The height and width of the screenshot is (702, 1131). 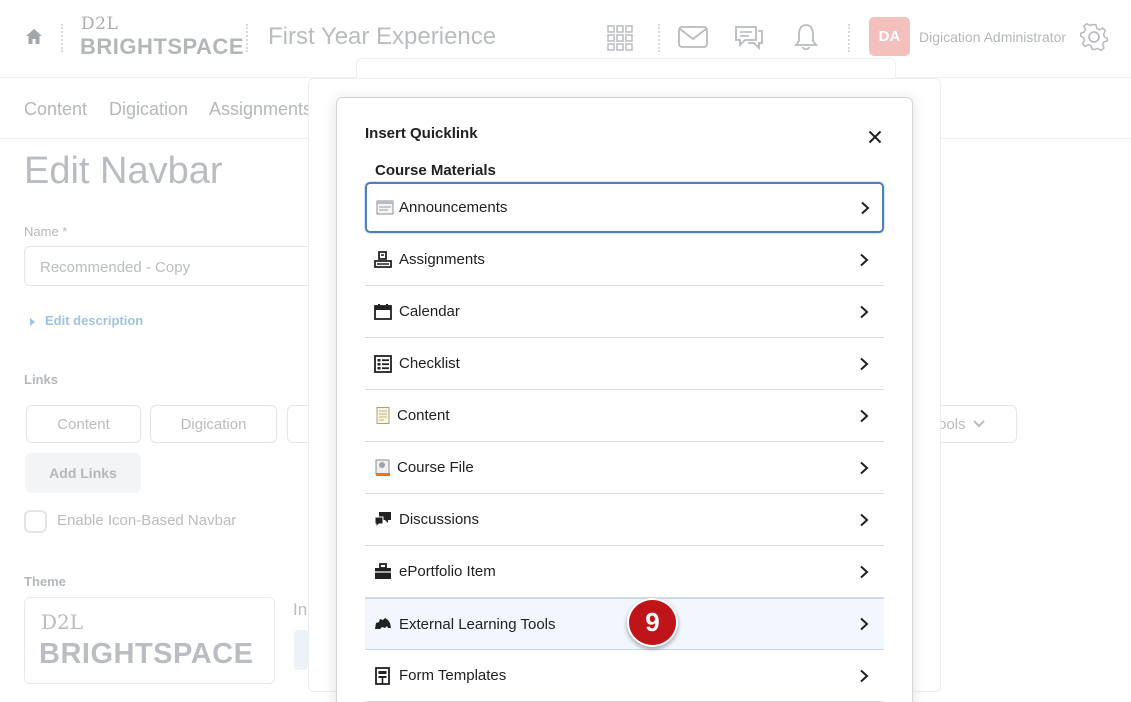 What do you see at coordinates (889, 36) in the screenshot?
I see `avatar: DA` at bounding box center [889, 36].